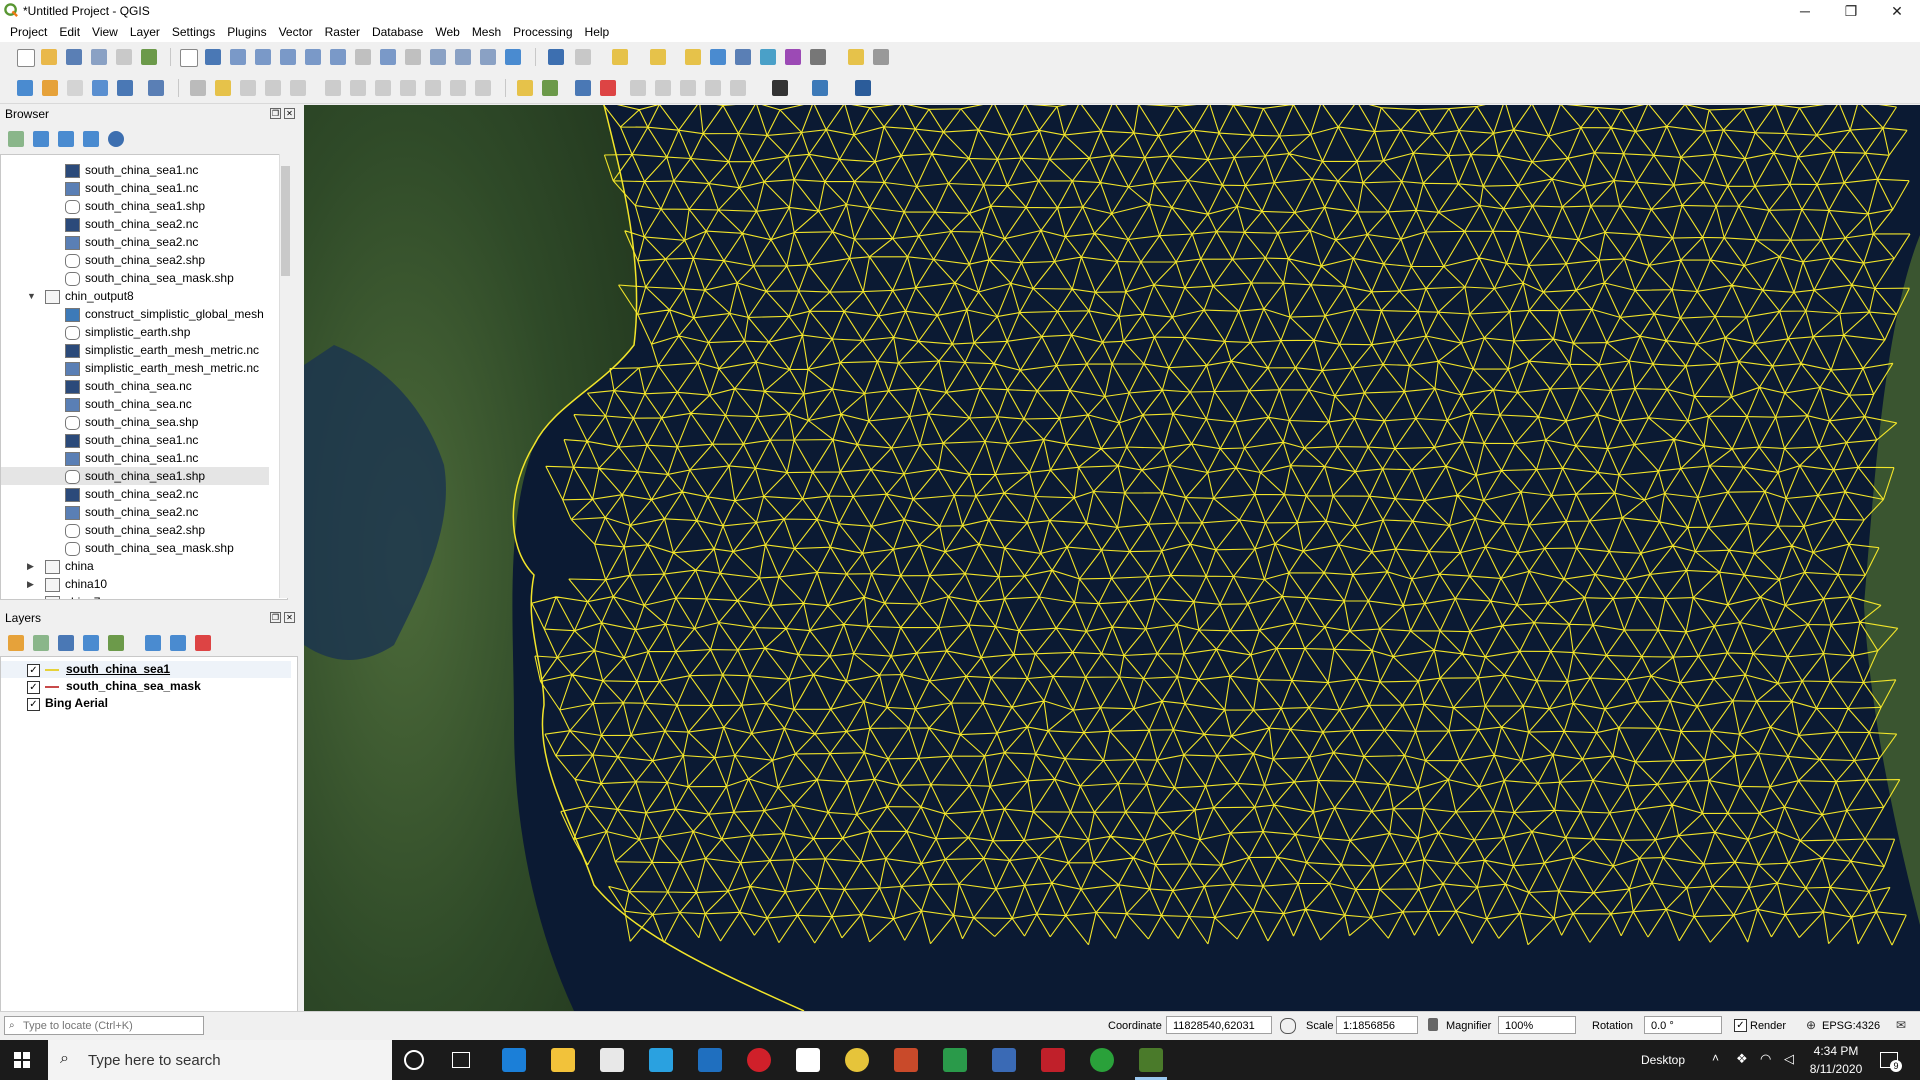 This screenshot has width=1920, height=1080. What do you see at coordinates (75, 88) in the screenshot?
I see `new-shapefile-icon` at bounding box center [75, 88].